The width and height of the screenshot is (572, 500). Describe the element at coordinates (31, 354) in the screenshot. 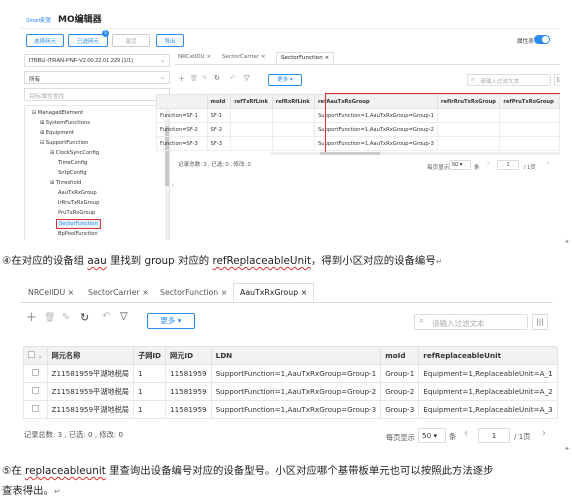

I see `select-all-checkbox` at that location.